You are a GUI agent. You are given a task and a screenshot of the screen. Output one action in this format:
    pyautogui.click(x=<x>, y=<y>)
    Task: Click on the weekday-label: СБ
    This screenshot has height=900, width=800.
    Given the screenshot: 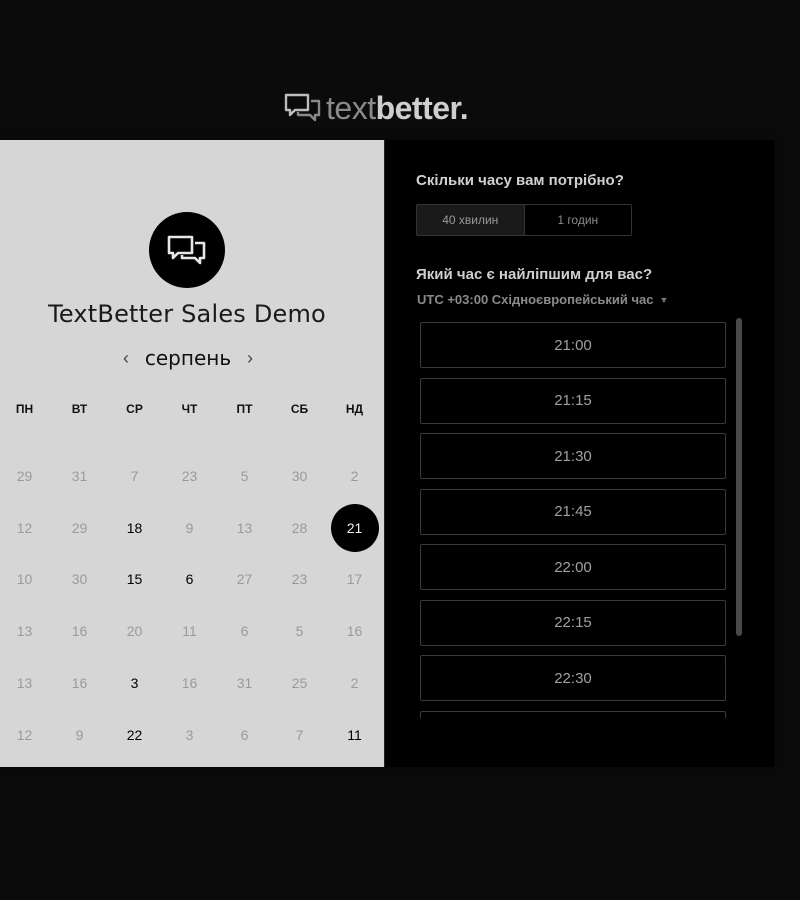 What is the action you would take?
    pyautogui.click(x=299, y=409)
    